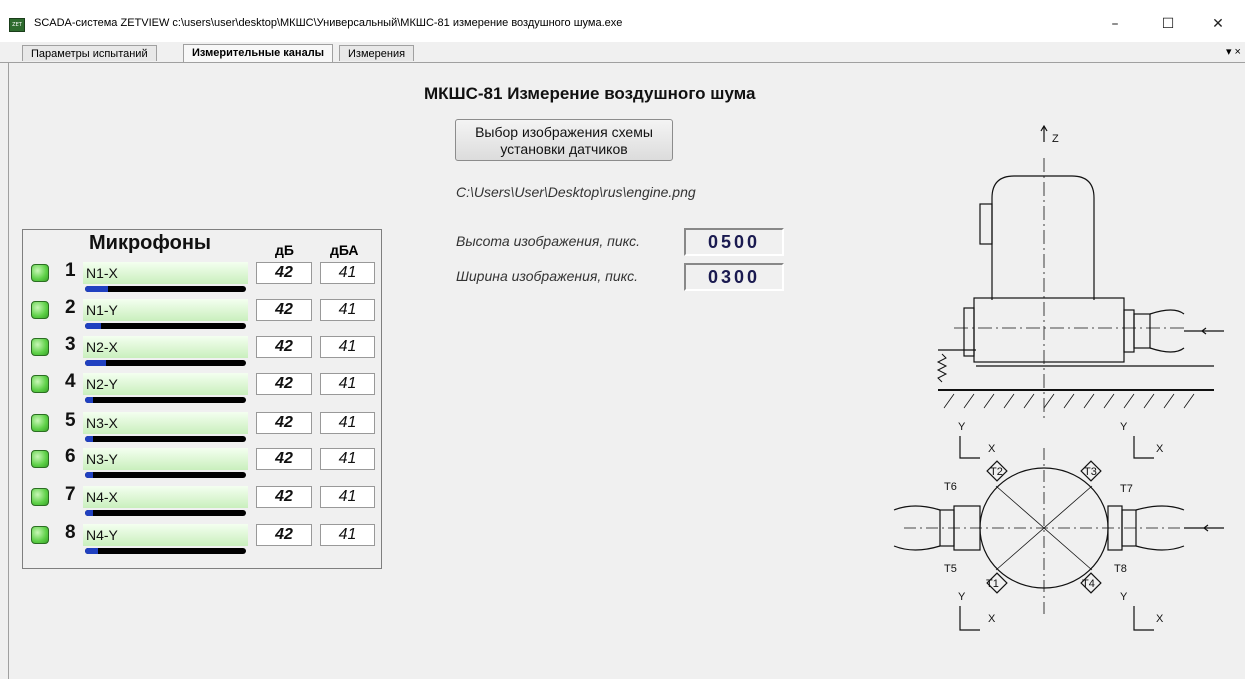 The height and width of the screenshot is (679, 1245). What do you see at coordinates (89, 53) in the screenshot?
I see `tab-test-parameters: Параметры испытаний` at bounding box center [89, 53].